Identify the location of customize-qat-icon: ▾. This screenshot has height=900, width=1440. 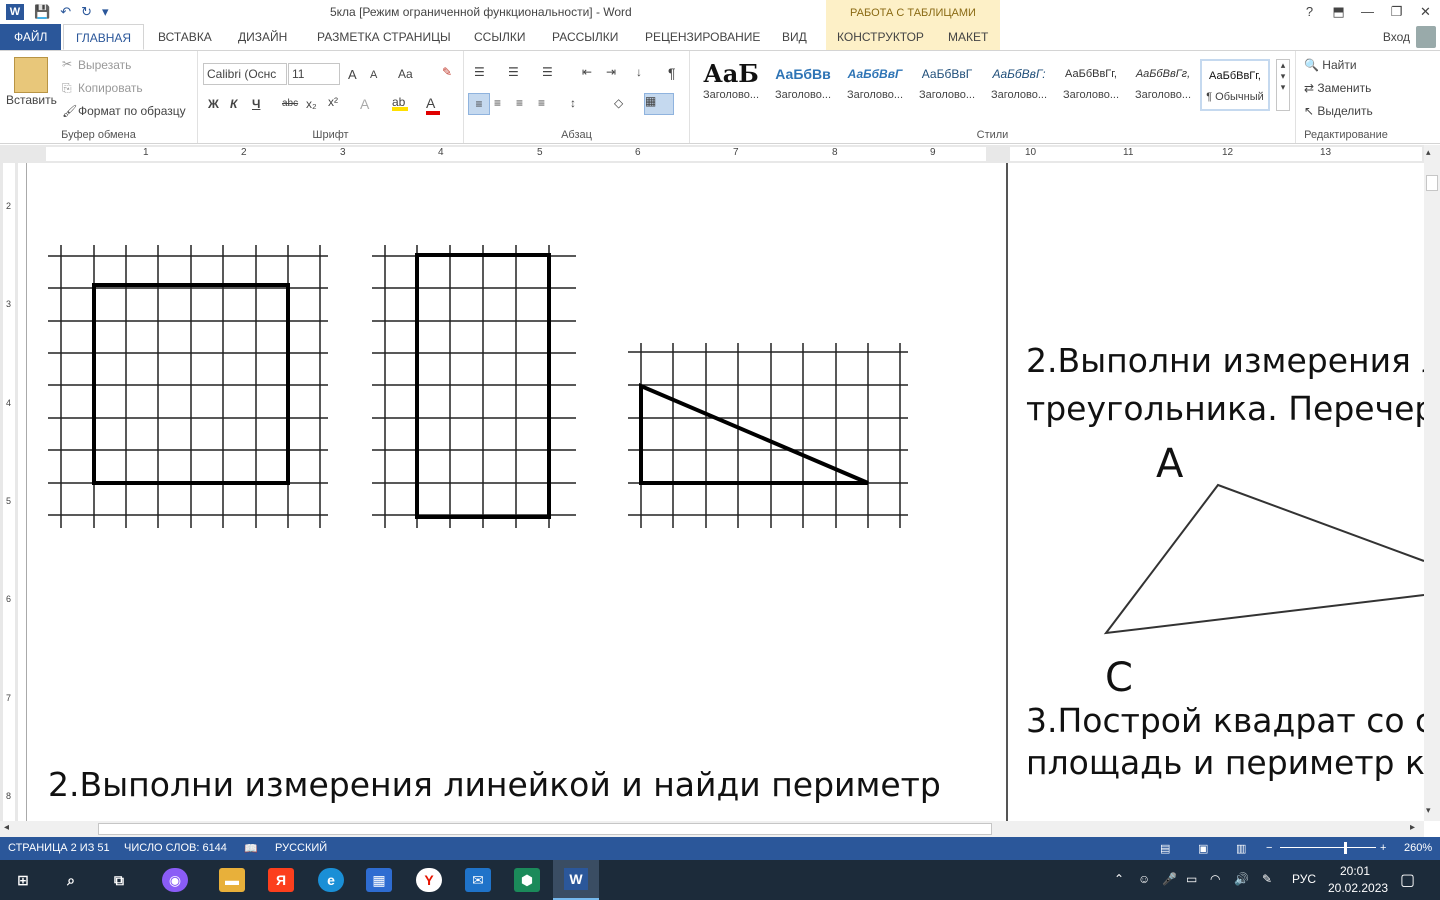
(105, 12).